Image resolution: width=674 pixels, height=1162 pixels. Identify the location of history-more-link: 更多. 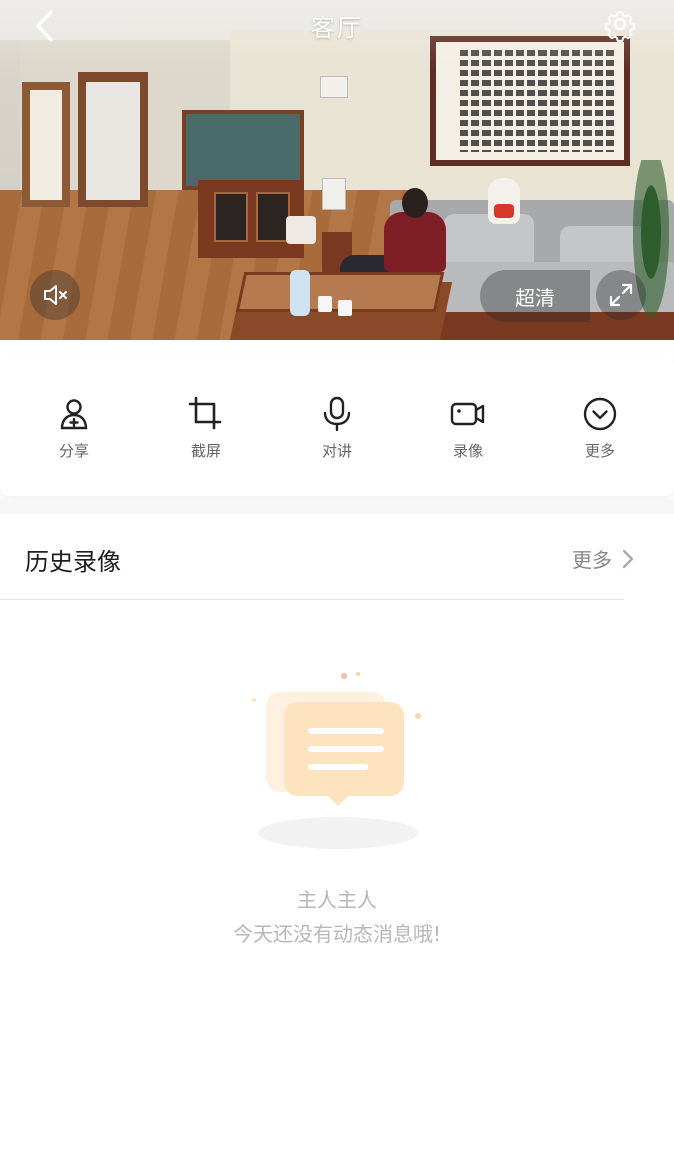
(603, 558).